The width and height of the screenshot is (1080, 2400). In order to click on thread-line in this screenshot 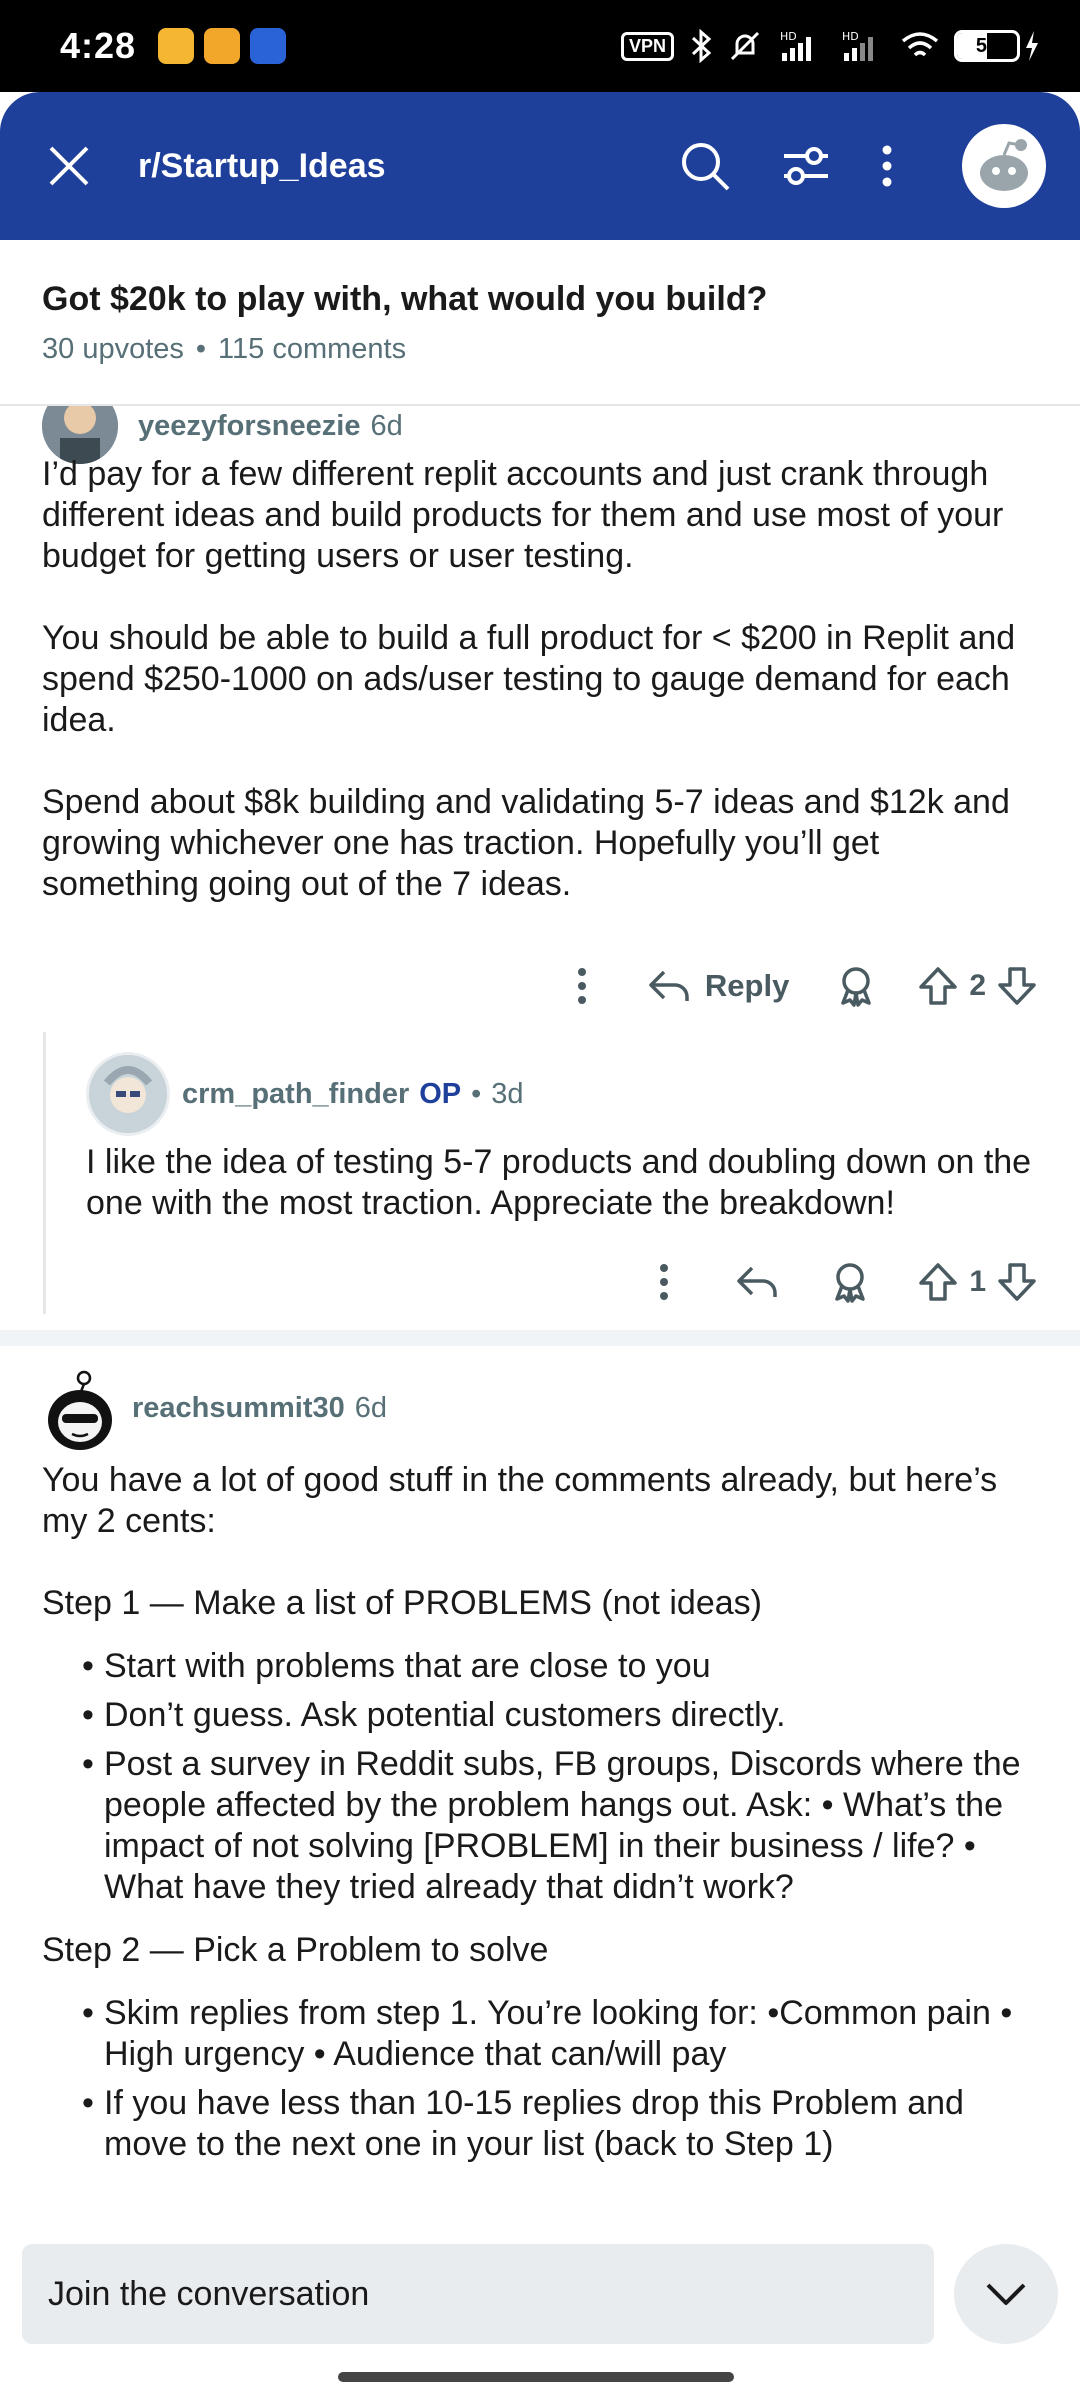, I will do `click(44, 1173)`.